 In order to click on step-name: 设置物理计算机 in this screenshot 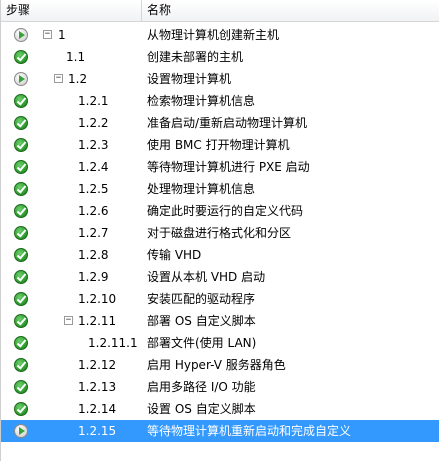, I will do `click(189, 79)`.